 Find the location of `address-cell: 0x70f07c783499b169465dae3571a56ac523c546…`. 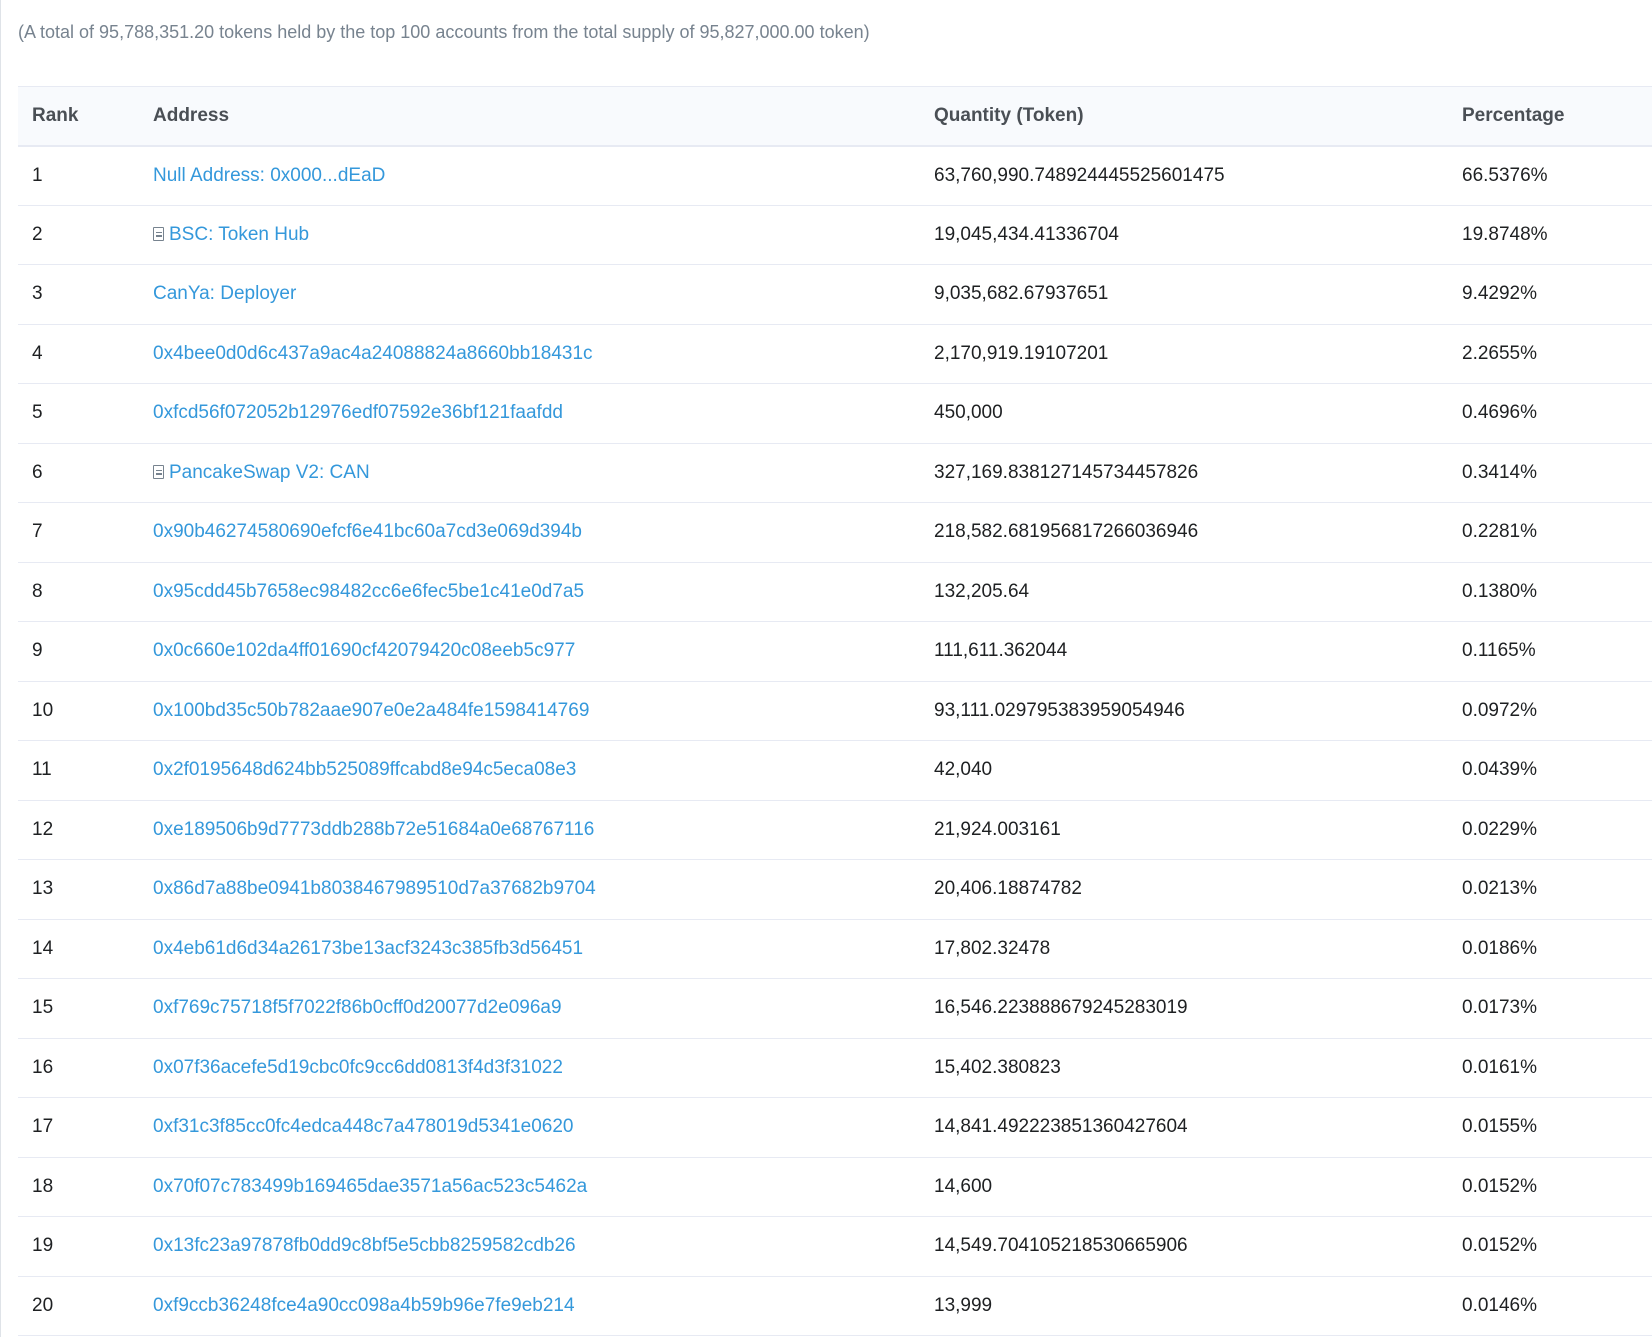

address-cell: 0x70f07c783499b169465dae3571a56ac523c546… is located at coordinates (529, 1187).